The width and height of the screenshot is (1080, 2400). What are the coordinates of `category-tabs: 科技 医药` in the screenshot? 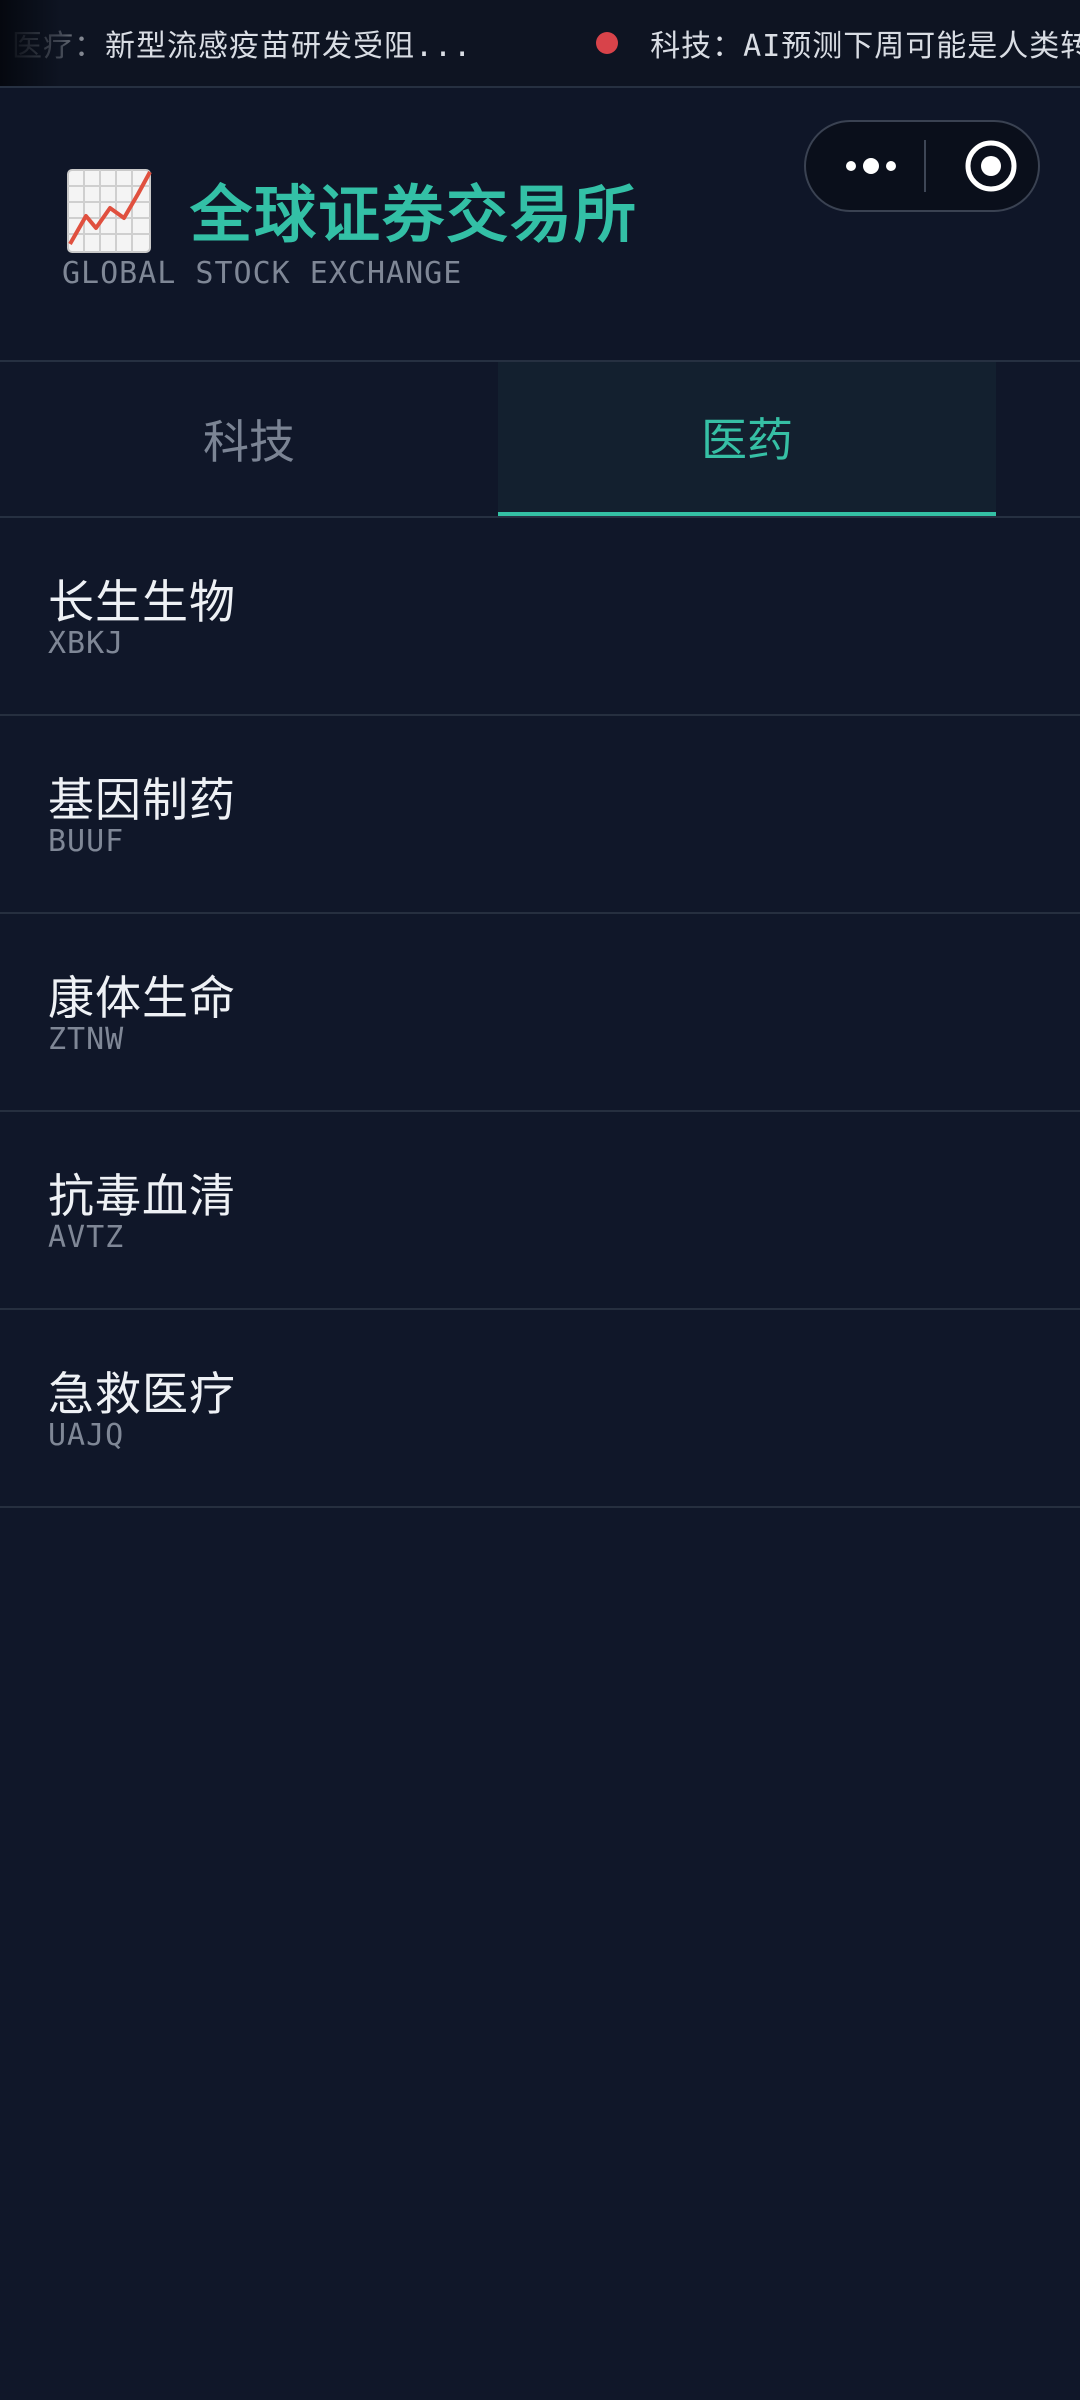 It's located at (540, 440).